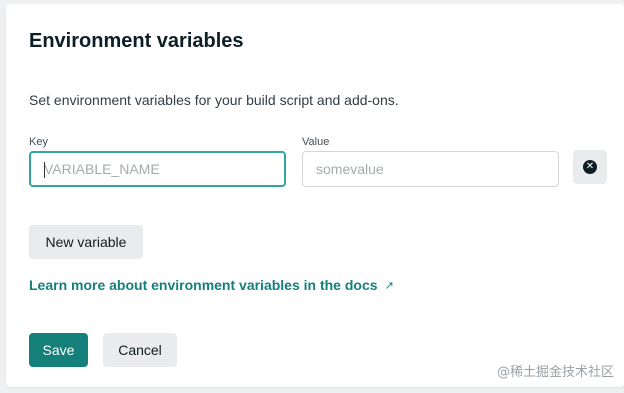 This screenshot has width=624, height=393. What do you see at coordinates (140, 350) in the screenshot?
I see `cancel-button: Cancel` at bounding box center [140, 350].